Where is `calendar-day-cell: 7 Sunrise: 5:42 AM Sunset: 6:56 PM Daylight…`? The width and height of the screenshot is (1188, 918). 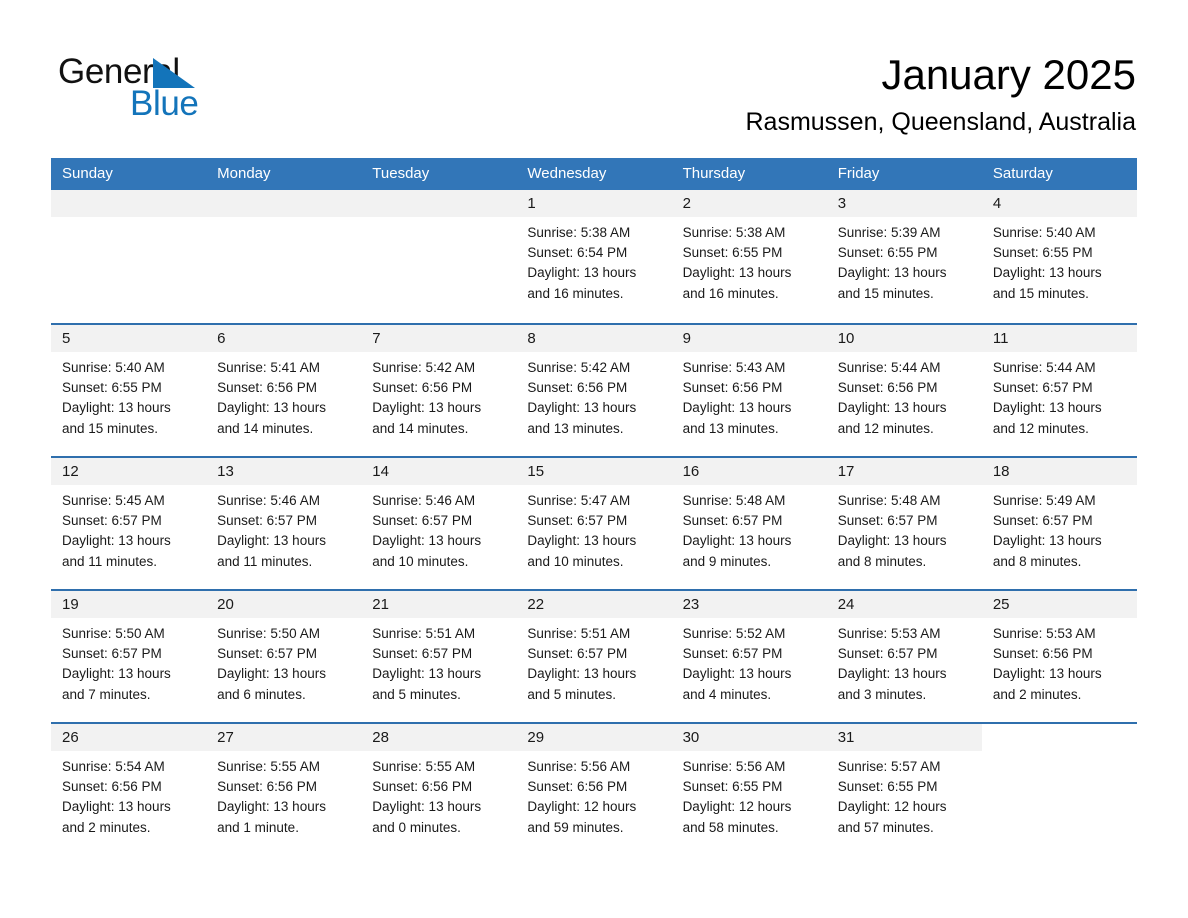 calendar-day-cell: 7 Sunrise: 5:42 AM Sunset: 6:56 PM Daylight… is located at coordinates (439, 390).